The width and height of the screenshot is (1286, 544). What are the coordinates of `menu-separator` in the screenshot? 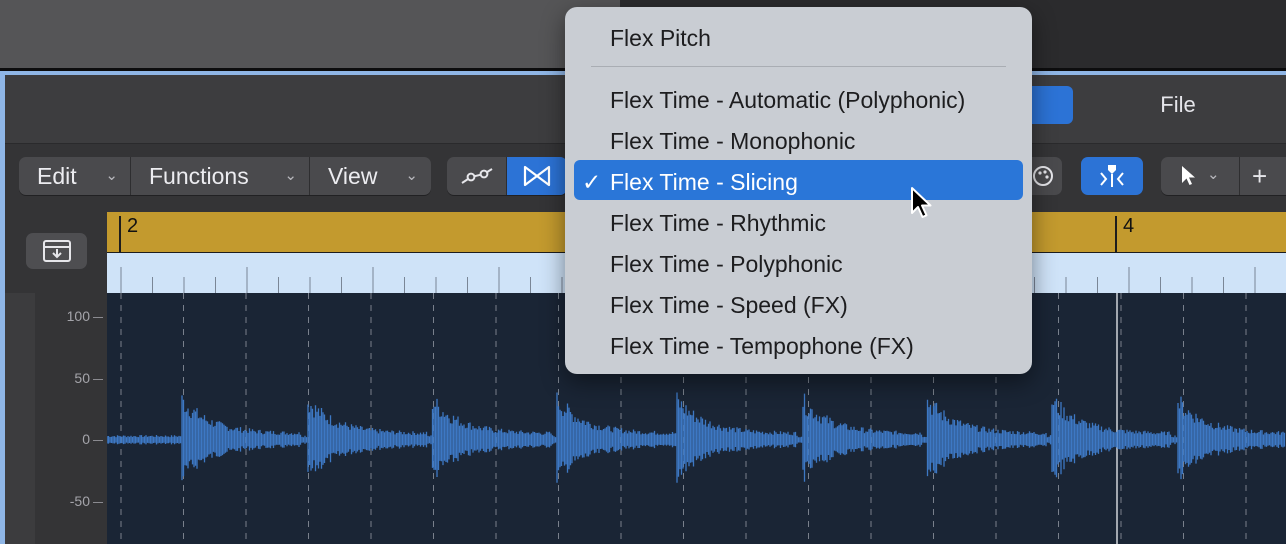 It's located at (798, 66).